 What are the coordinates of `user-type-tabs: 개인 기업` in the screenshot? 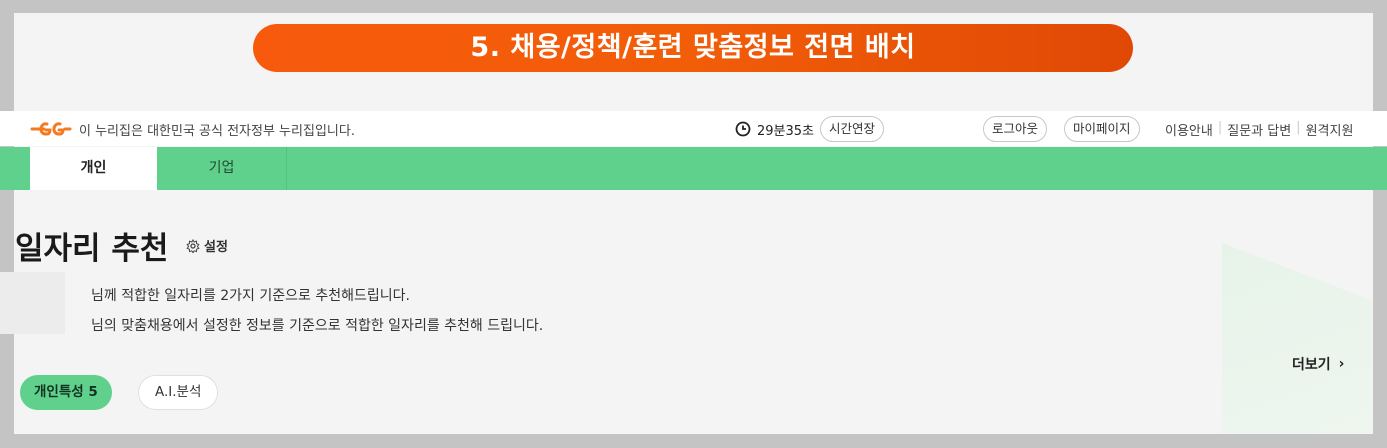 It's located at (693, 168).